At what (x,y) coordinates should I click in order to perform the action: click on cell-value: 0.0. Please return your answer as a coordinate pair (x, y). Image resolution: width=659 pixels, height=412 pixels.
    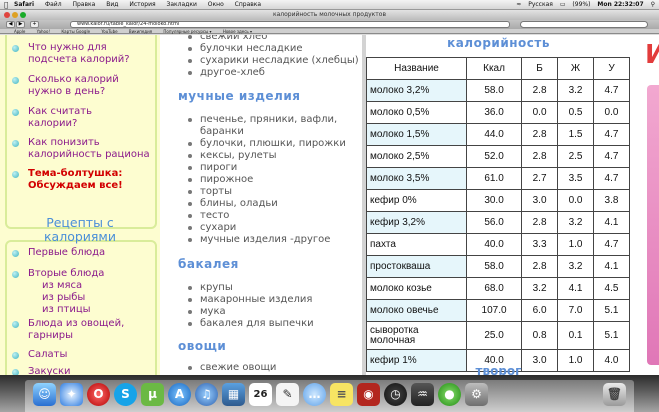
    Looking at the image, I should click on (540, 112).